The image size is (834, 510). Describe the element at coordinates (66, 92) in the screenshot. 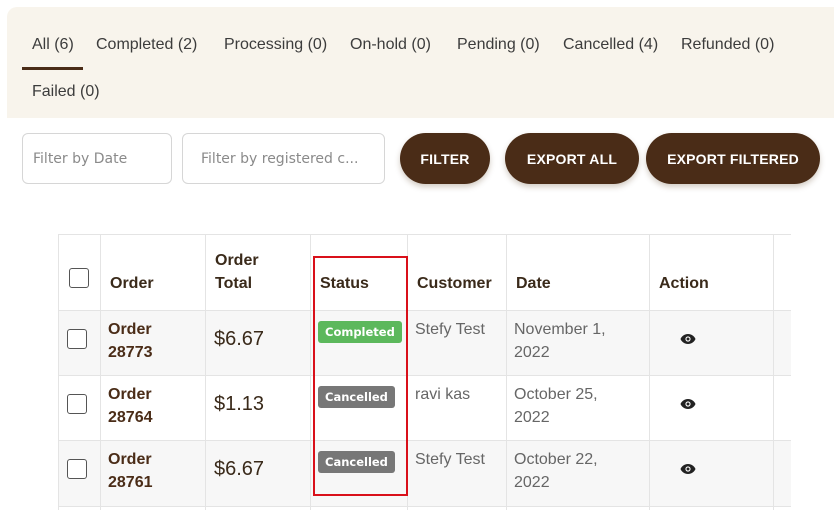

I see `tab-failed: Failed (0)` at that location.